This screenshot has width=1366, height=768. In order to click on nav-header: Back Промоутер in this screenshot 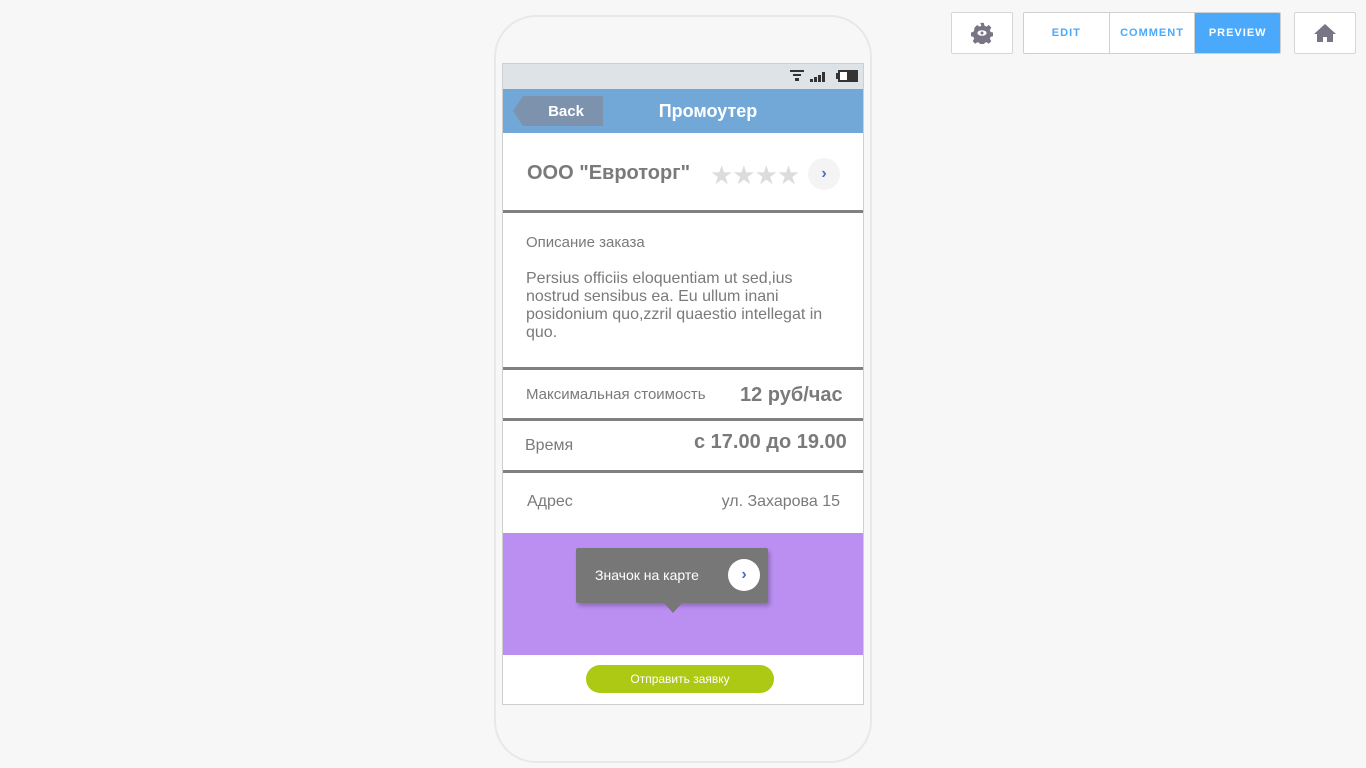, I will do `click(683, 111)`.